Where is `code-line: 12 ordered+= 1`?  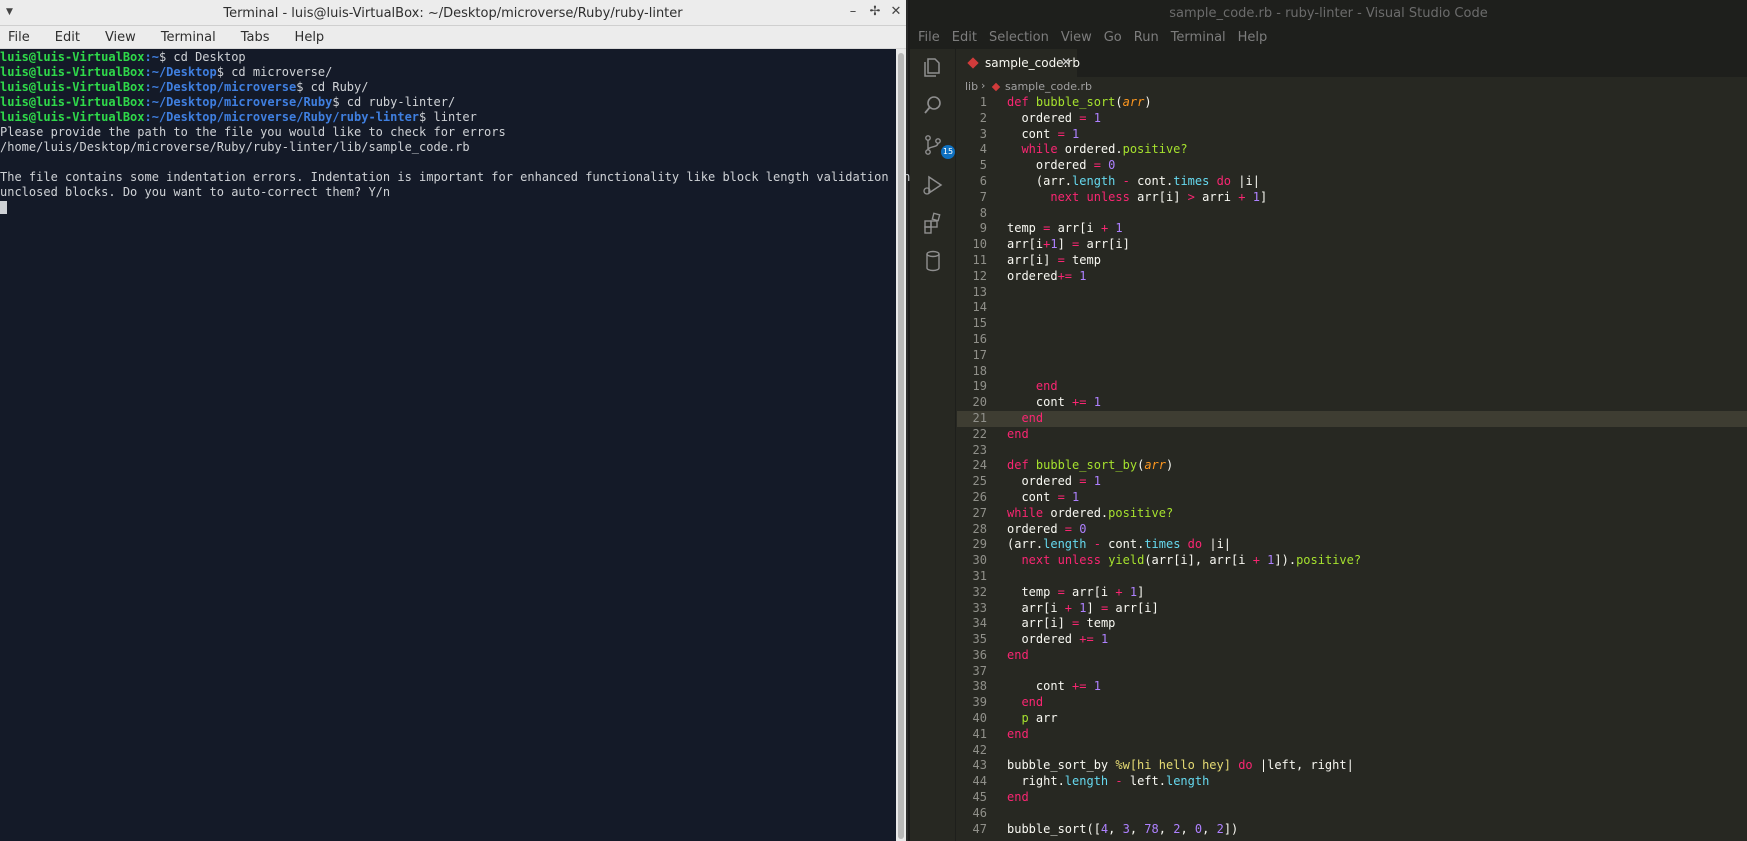 code-line: 12 ordered+= 1 is located at coordinates (1029, 275).